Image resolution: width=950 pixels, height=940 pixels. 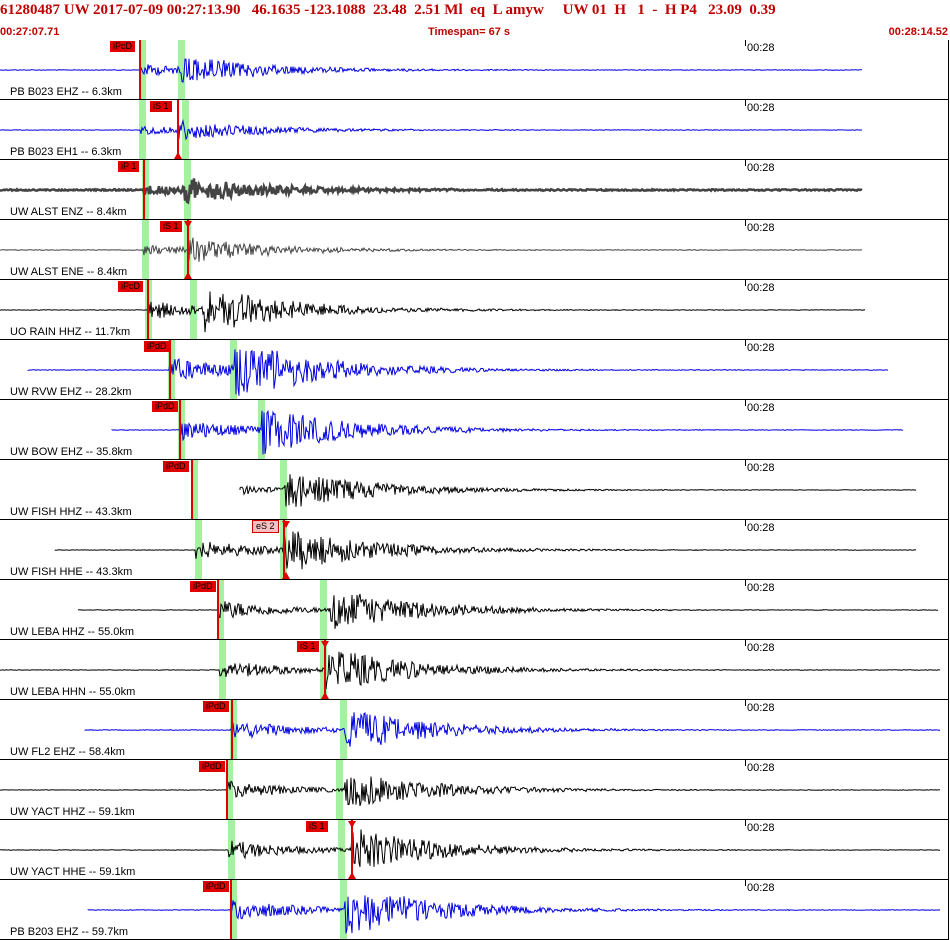 I want to click on channel-label: UW FISH HHZ -- 43.3km, so click(x=71, y=512).